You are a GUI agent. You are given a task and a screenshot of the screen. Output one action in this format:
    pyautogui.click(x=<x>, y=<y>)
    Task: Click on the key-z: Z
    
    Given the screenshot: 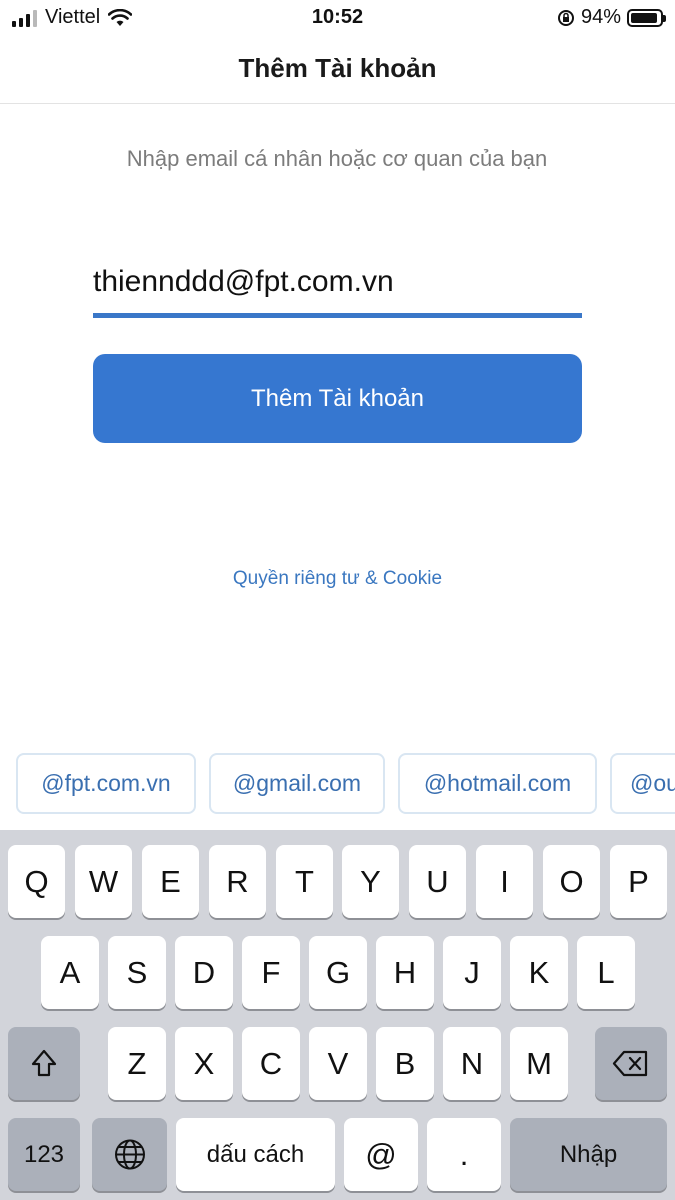 What is the action you would take?
    pyautogui.click(x=137, y=1063)
    